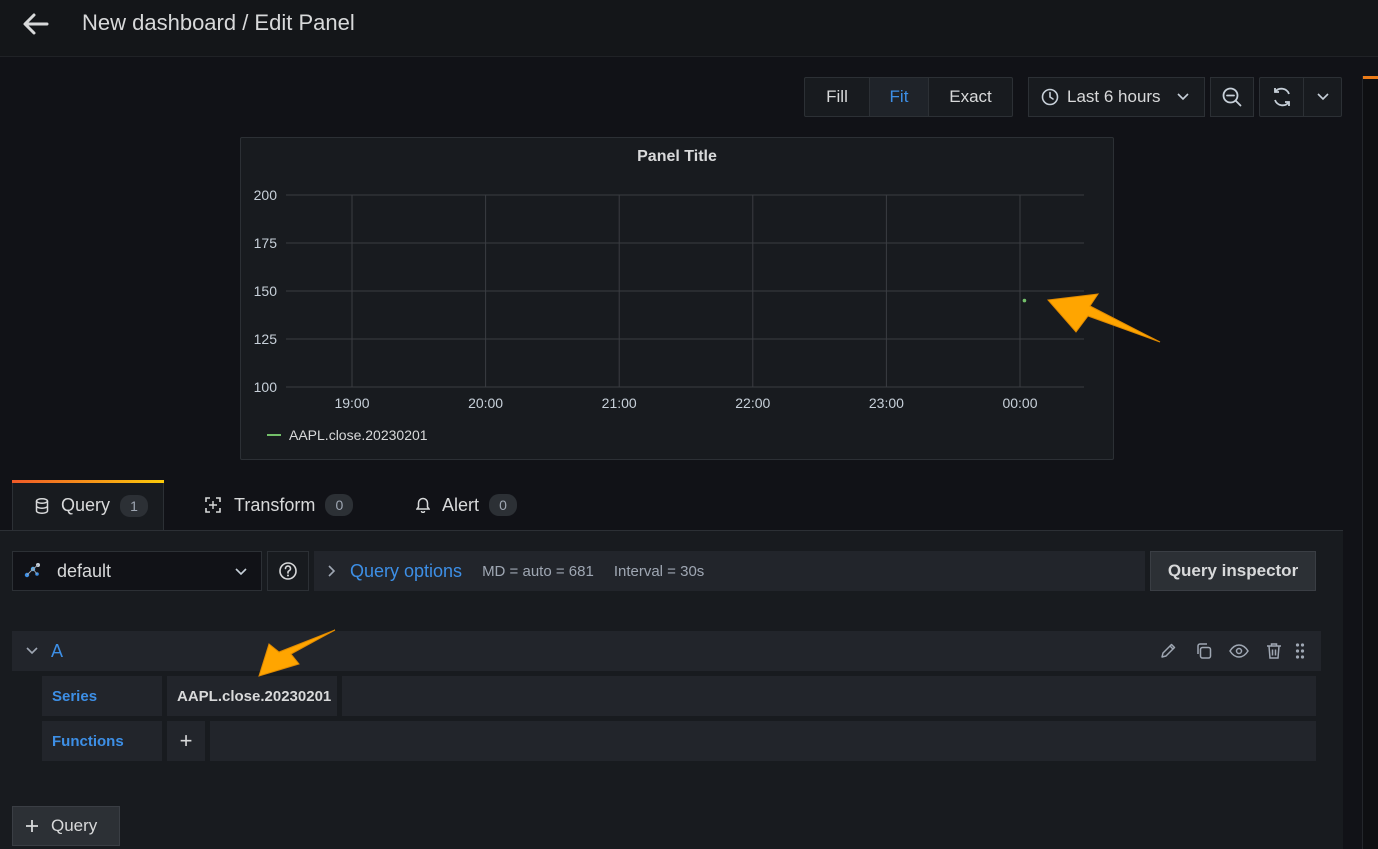 The height and width of the screenshot is (849, 1378). What do you see at coordinates (666, 651) in the screenshot?
I see `query-row-header` at bounding box center [666, 651].